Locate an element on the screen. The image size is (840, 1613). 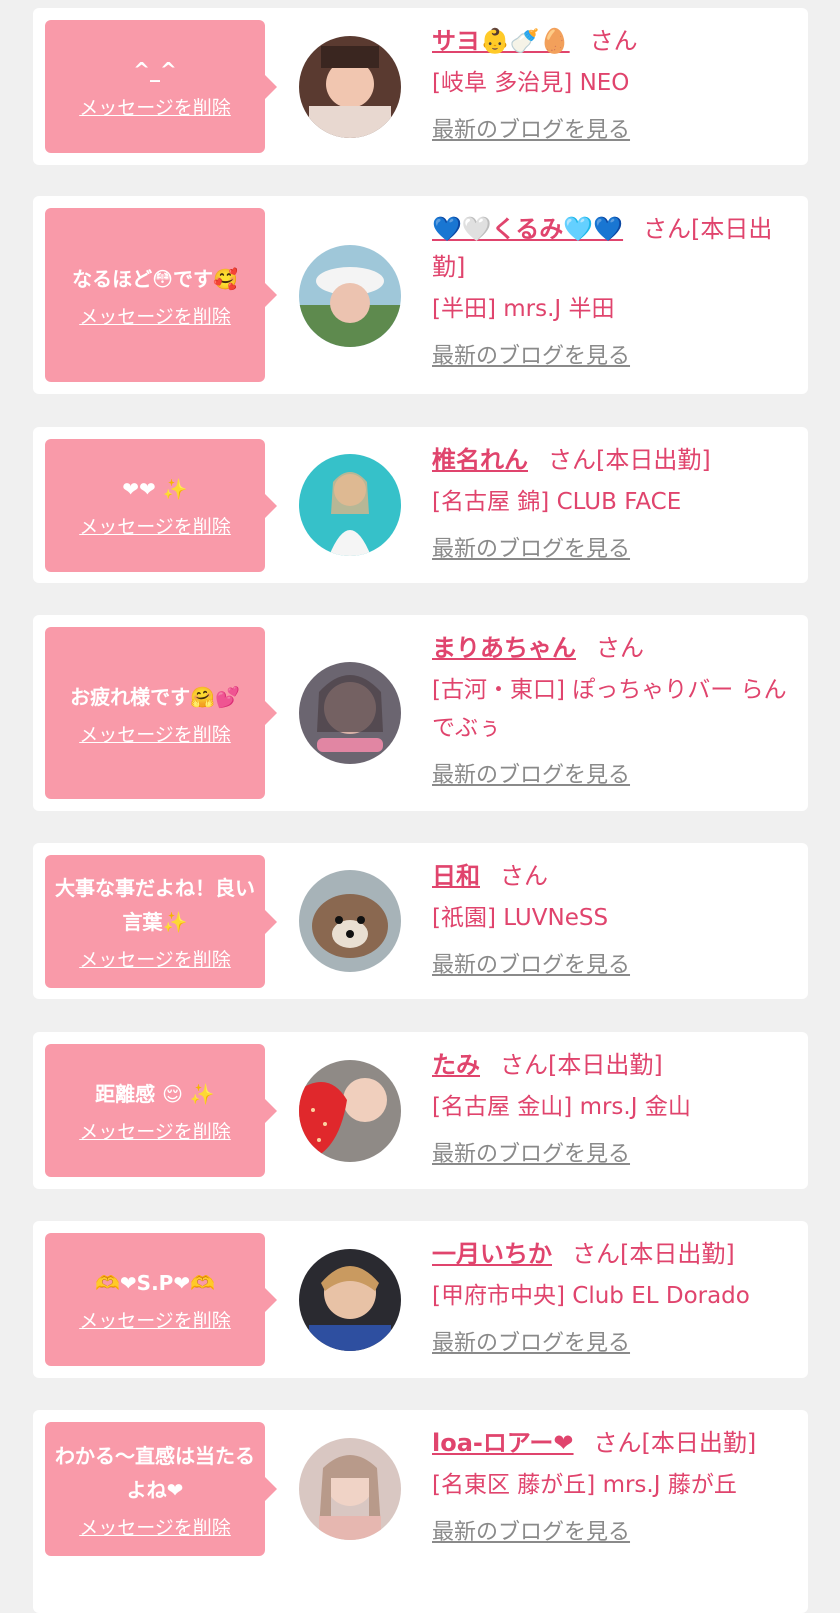
message-text: なるほど😳です🥰 is located at coordinates (155, 278).